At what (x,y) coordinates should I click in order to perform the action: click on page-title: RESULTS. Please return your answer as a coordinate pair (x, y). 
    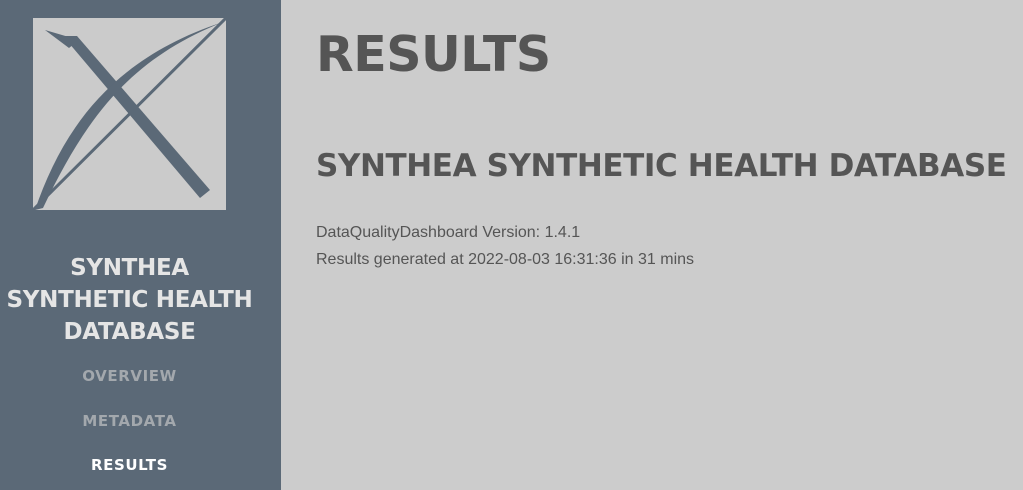
    Looking at the image, I should click on (433, 54).